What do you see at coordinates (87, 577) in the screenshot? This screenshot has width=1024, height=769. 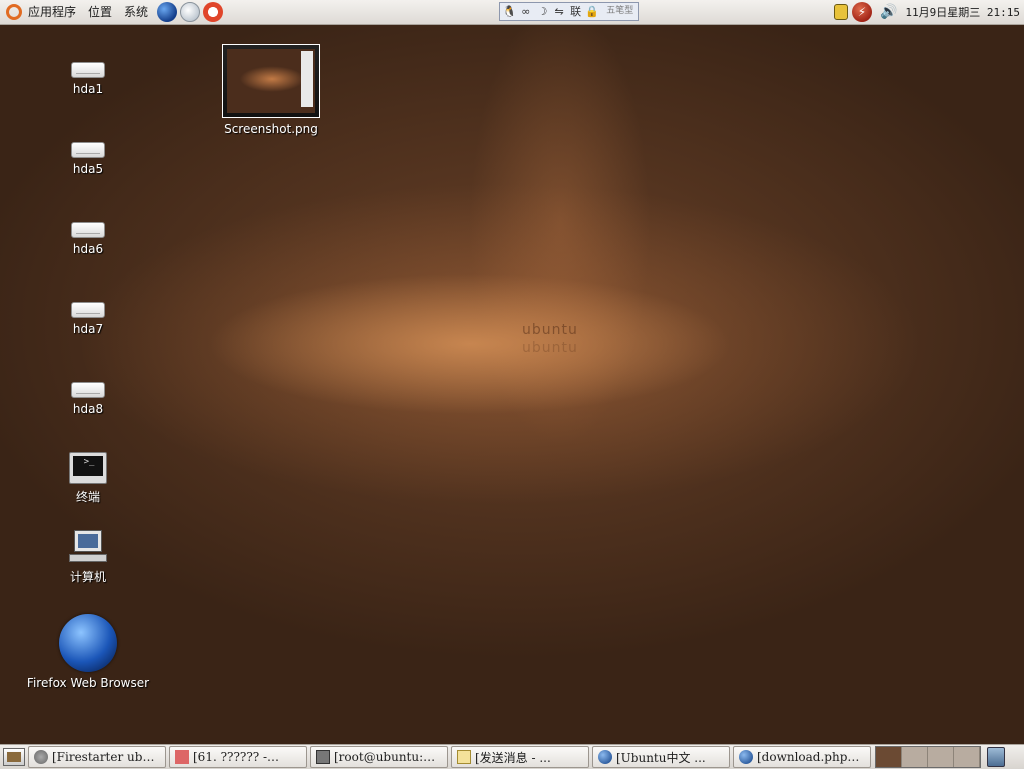 I see `desktop-icon-label: 计算机` at bounding box center [87, 577].